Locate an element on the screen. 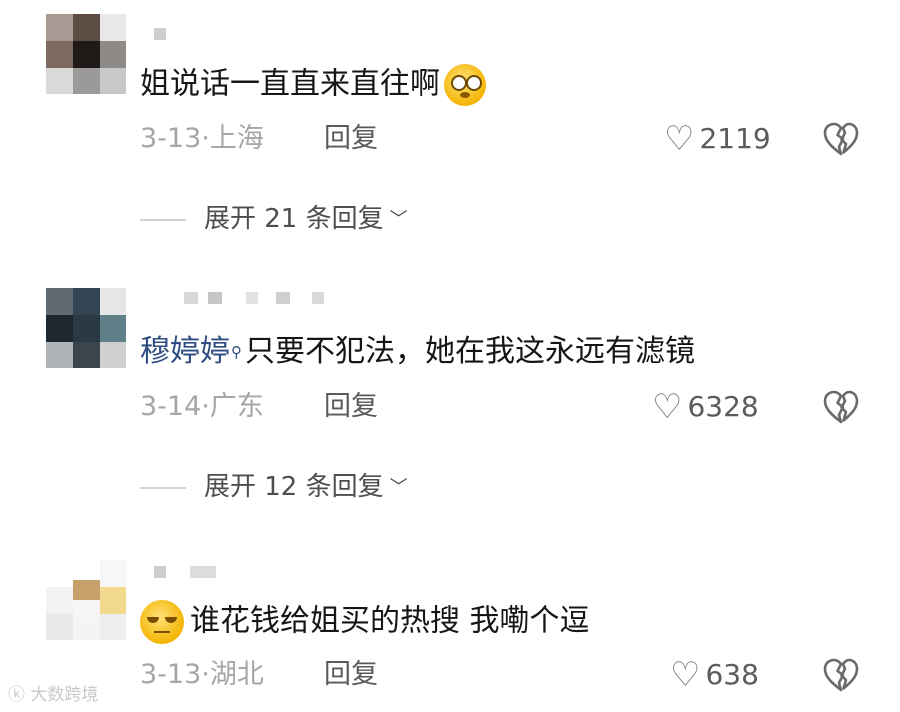 This screenshot has height=712, width=900. like-button: ♡ 2119 is located at coordinates (717, 139).